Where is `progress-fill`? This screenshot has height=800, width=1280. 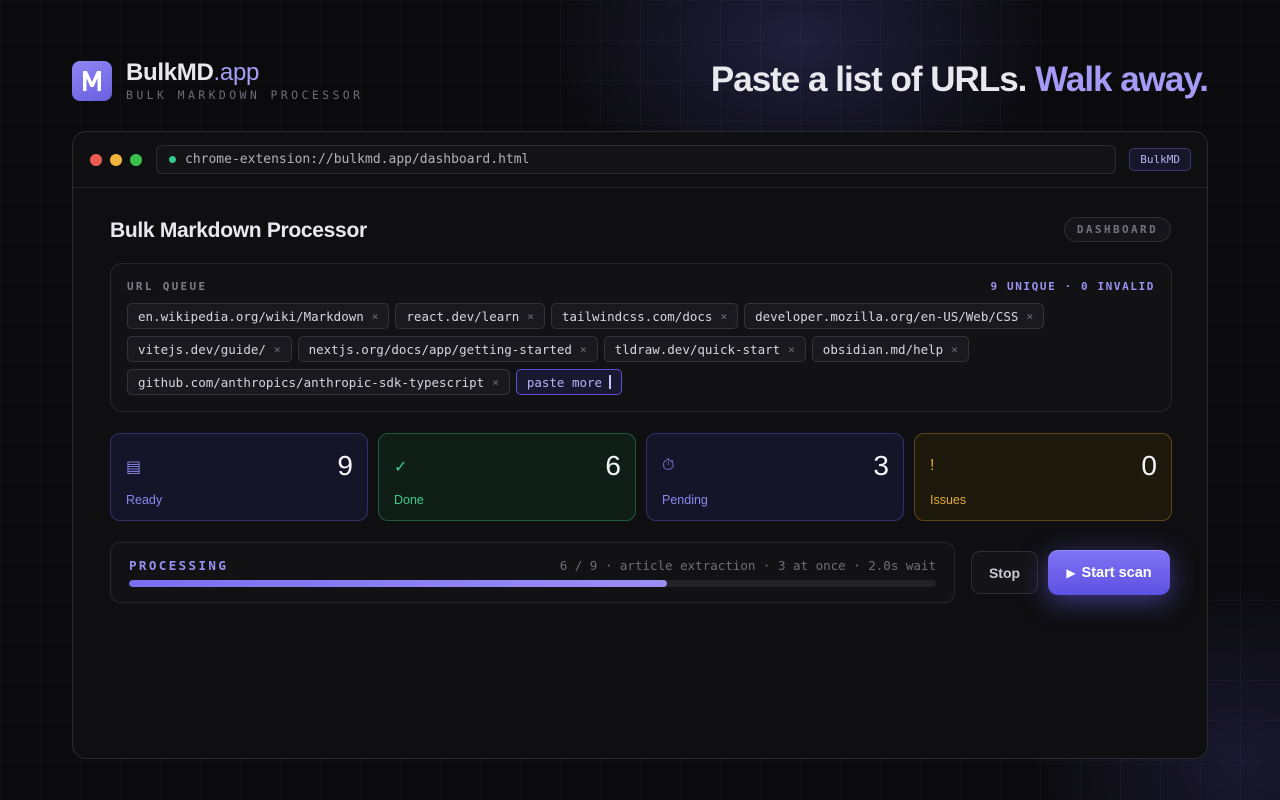
progress-fill is located at coordinates (398, 583).